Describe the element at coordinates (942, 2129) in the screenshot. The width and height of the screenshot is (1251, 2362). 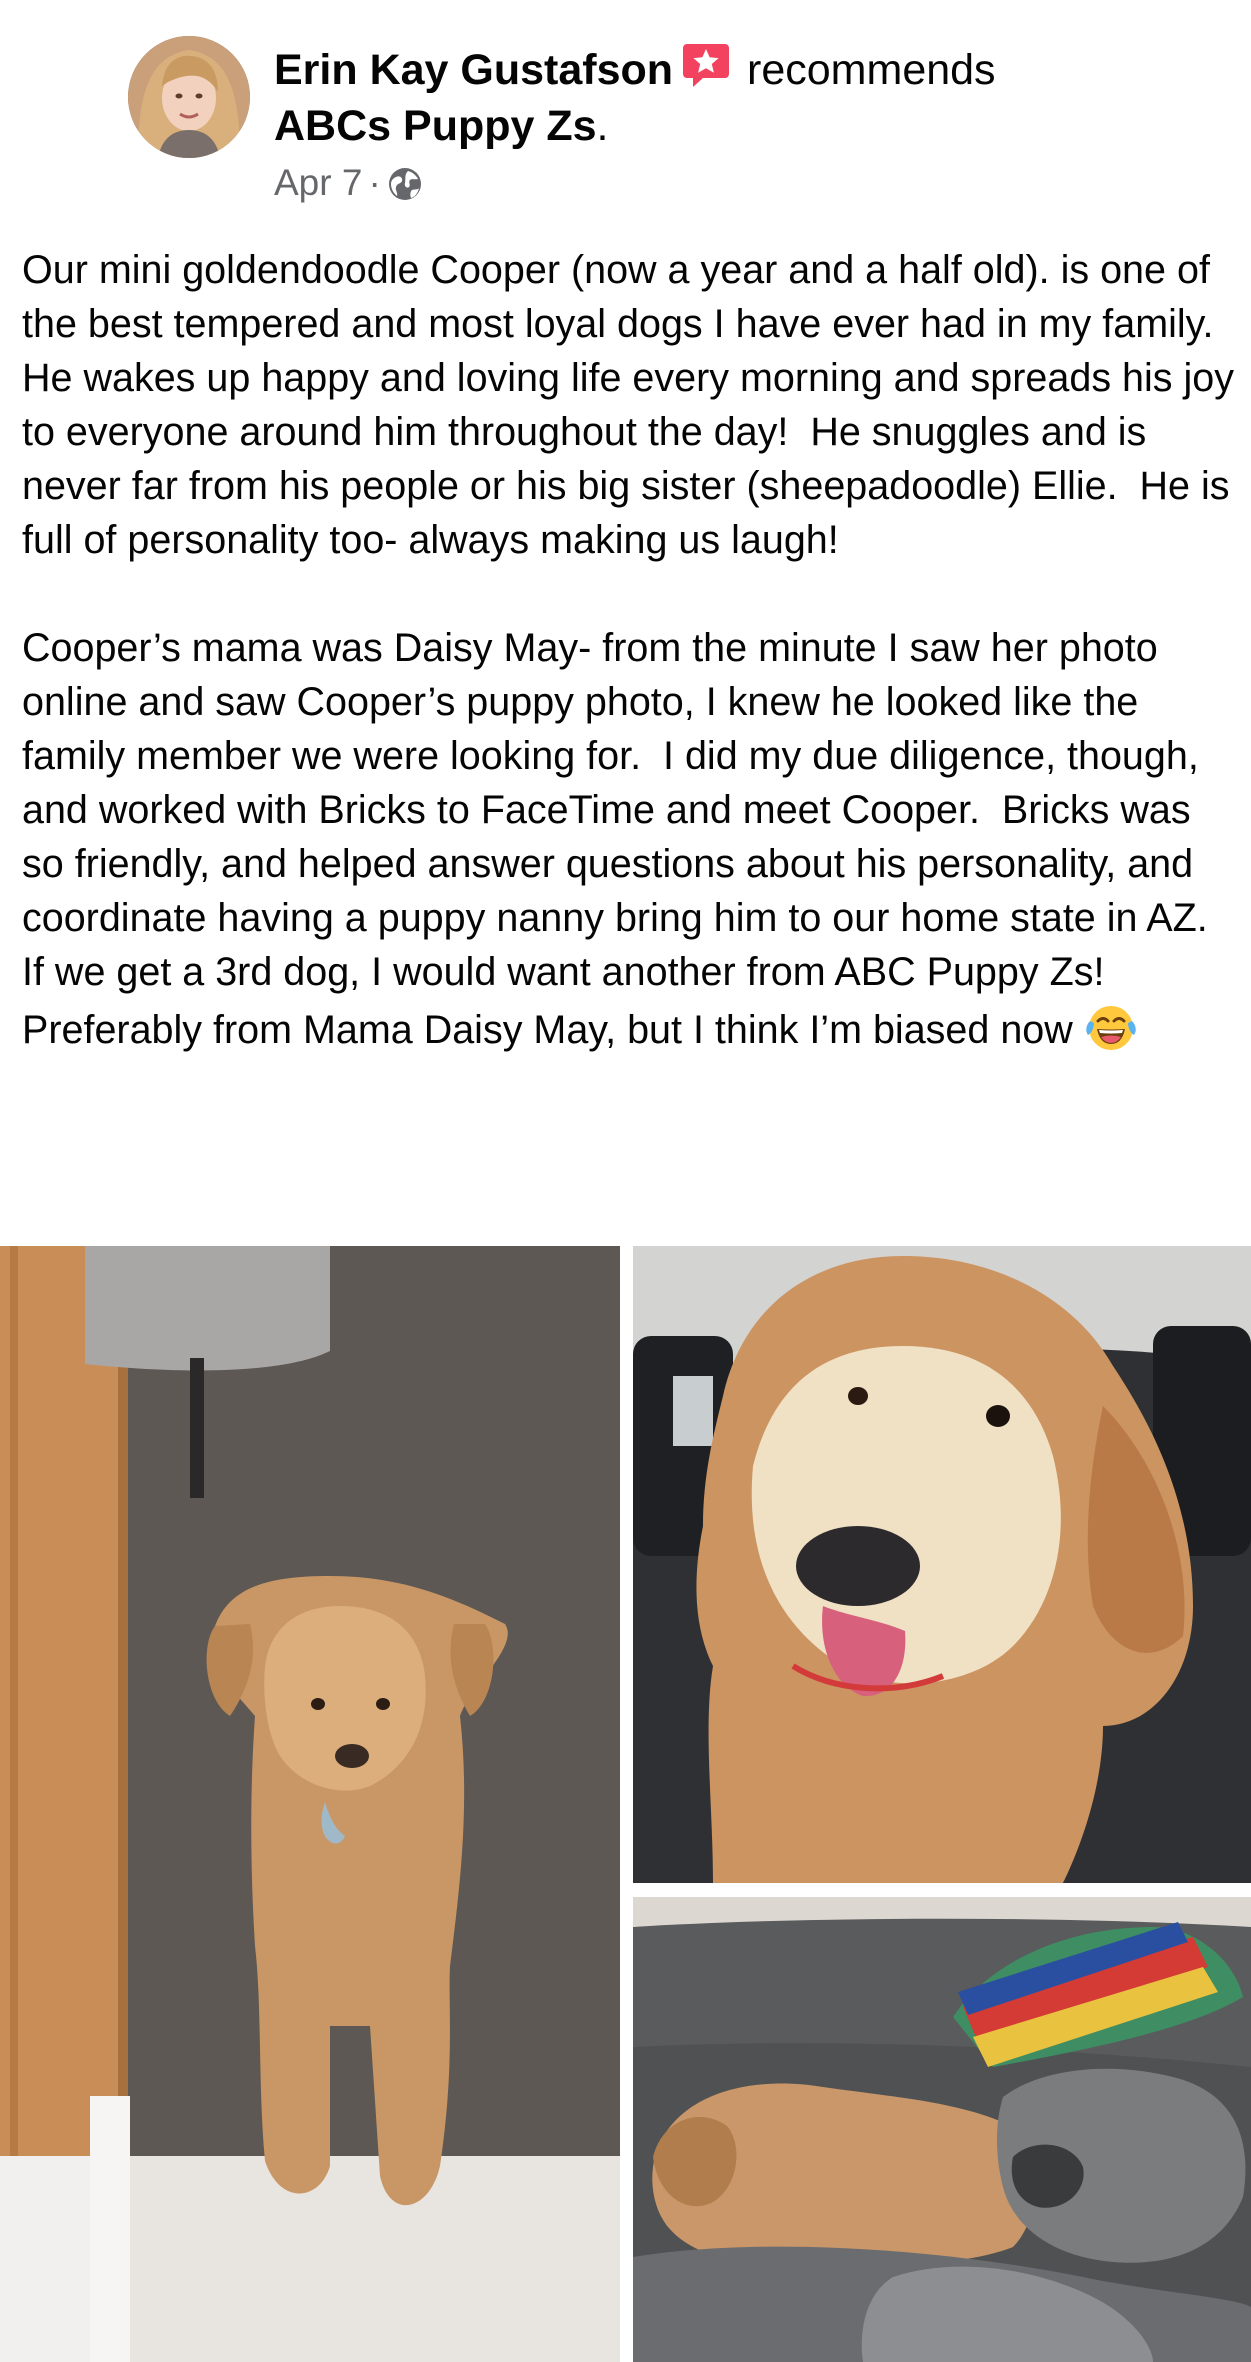
I see `photo-dogs-on-couch` at that location.